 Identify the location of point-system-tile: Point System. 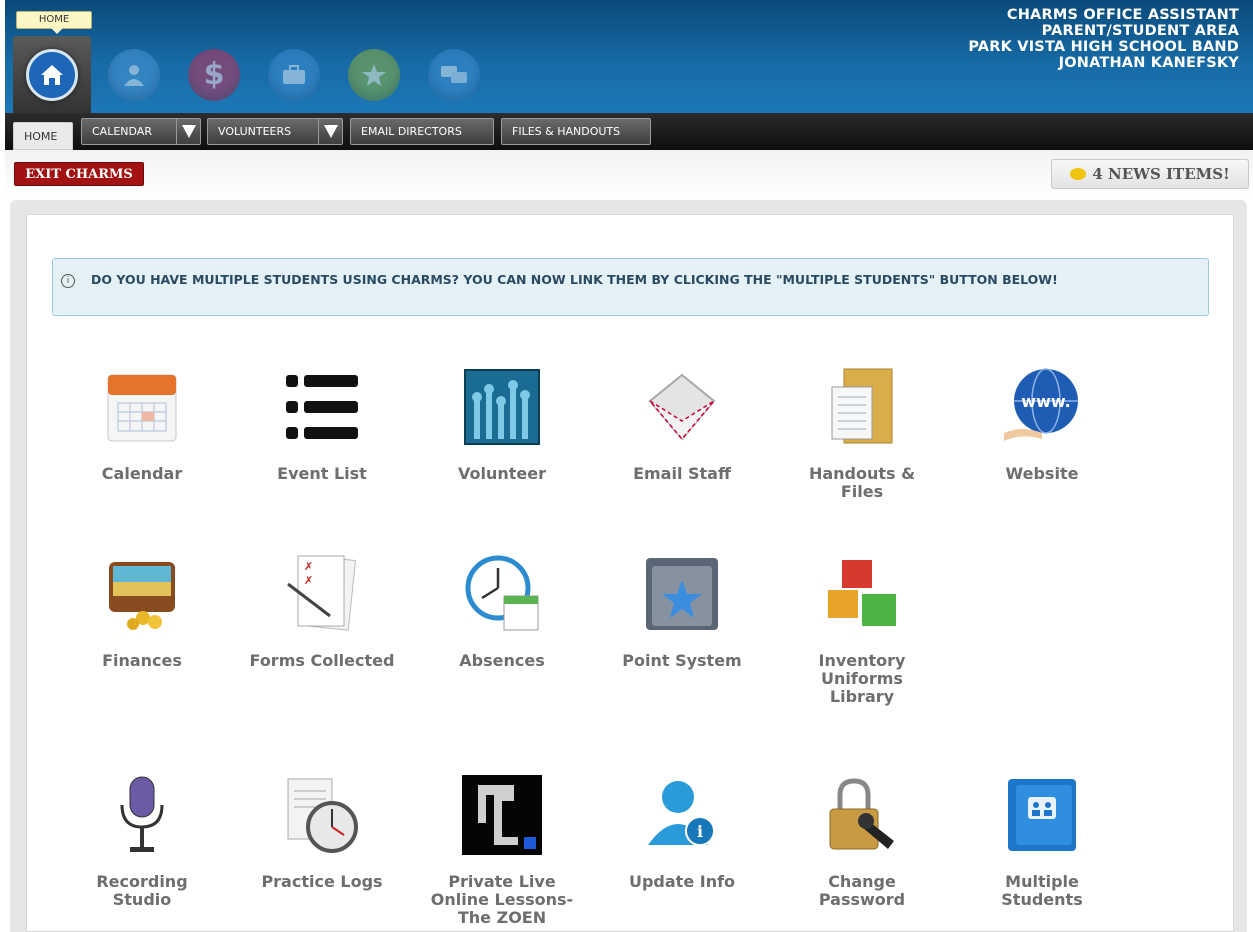
(682, 609).